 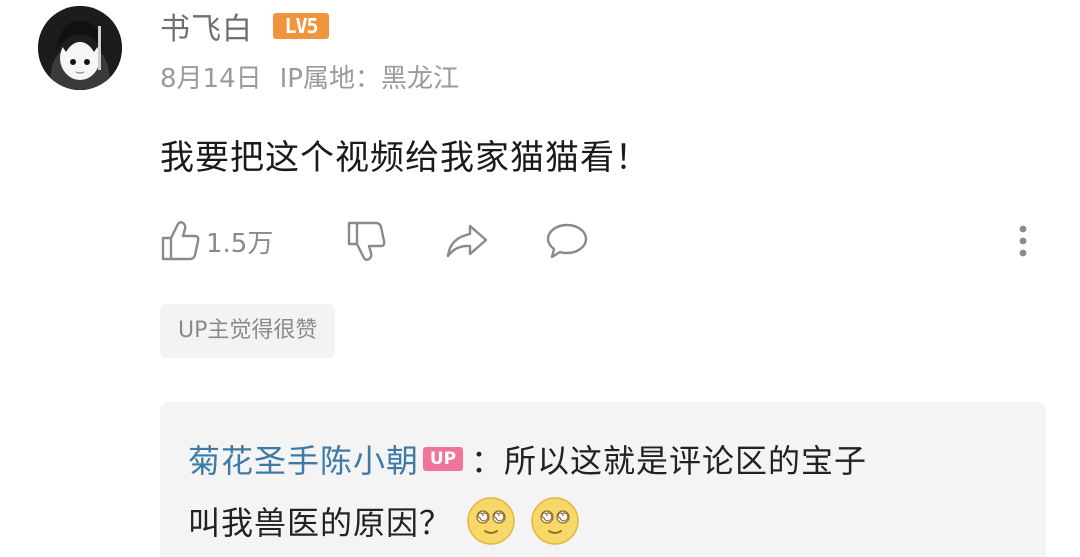 I want to click on share-icon, so click(x=467, y=241).